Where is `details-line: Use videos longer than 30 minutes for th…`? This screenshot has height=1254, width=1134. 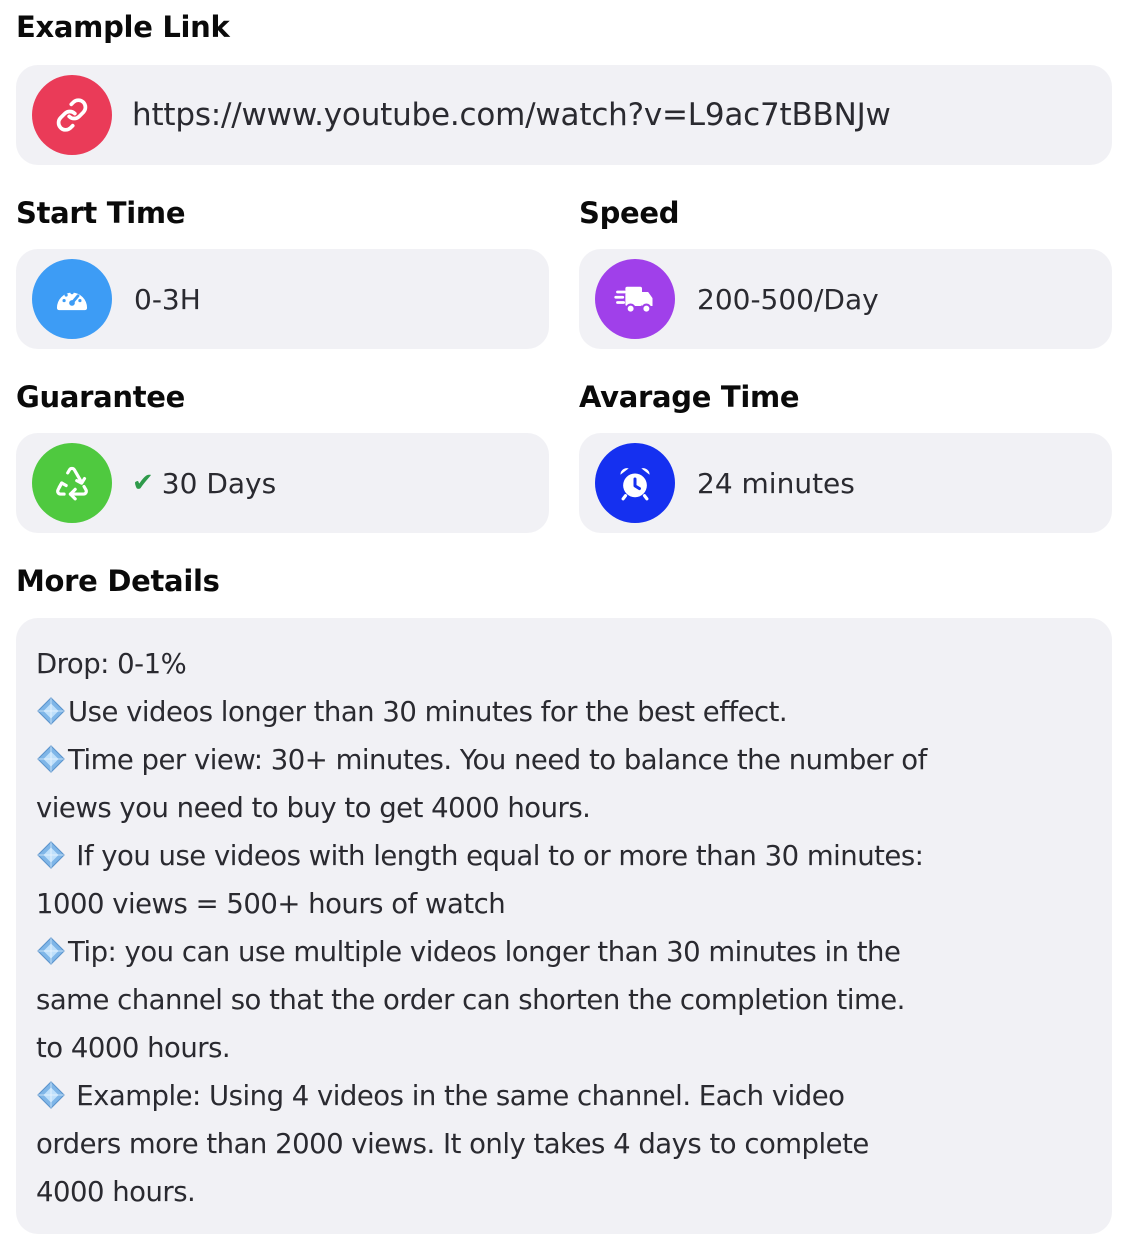
details-line: Use videos longer than 30 minutes for th… is located at coordinates (564, 712).